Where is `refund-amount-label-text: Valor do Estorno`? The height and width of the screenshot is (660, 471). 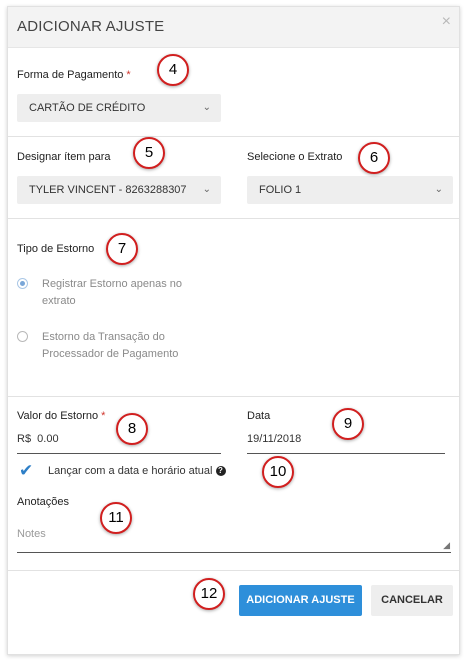
refund-amount-label-text: Valor do Estorno is located at coordinates (58, 416).